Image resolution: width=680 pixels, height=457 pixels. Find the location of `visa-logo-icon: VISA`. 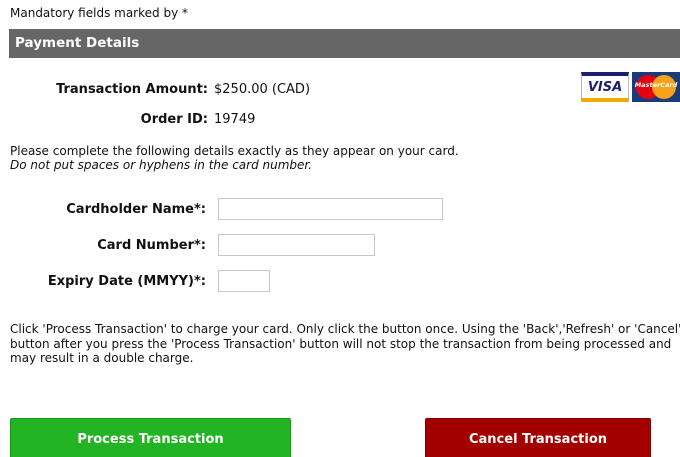

visa-logo-icon: VISA is located at coordinates (605, 87).